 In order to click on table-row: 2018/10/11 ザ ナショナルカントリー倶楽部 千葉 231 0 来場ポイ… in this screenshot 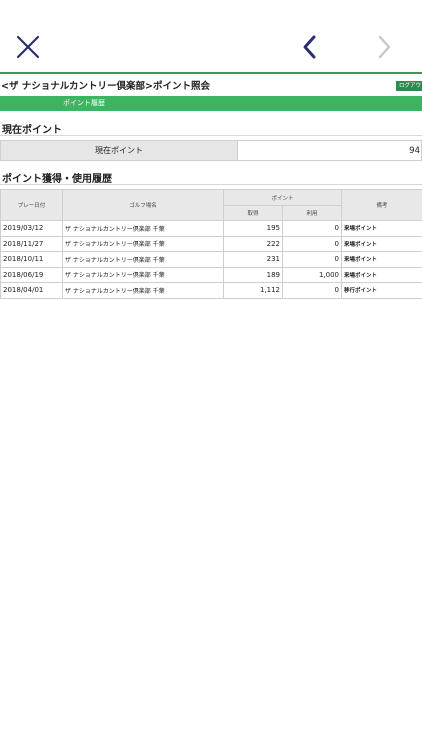, I will do `click(211, 259)`.